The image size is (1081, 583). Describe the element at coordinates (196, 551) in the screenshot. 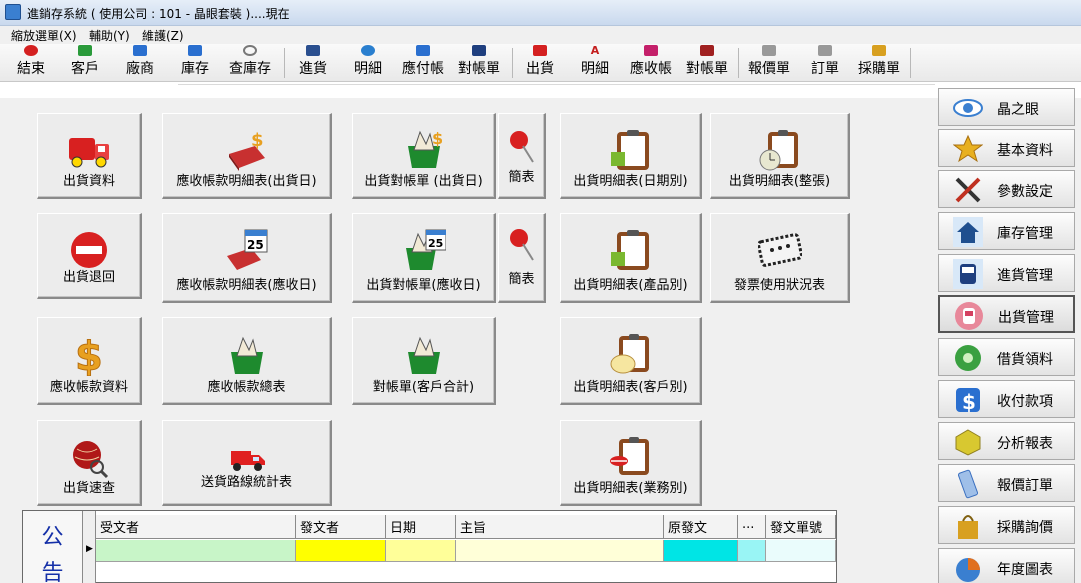

I see `cell-recipient` at that location.